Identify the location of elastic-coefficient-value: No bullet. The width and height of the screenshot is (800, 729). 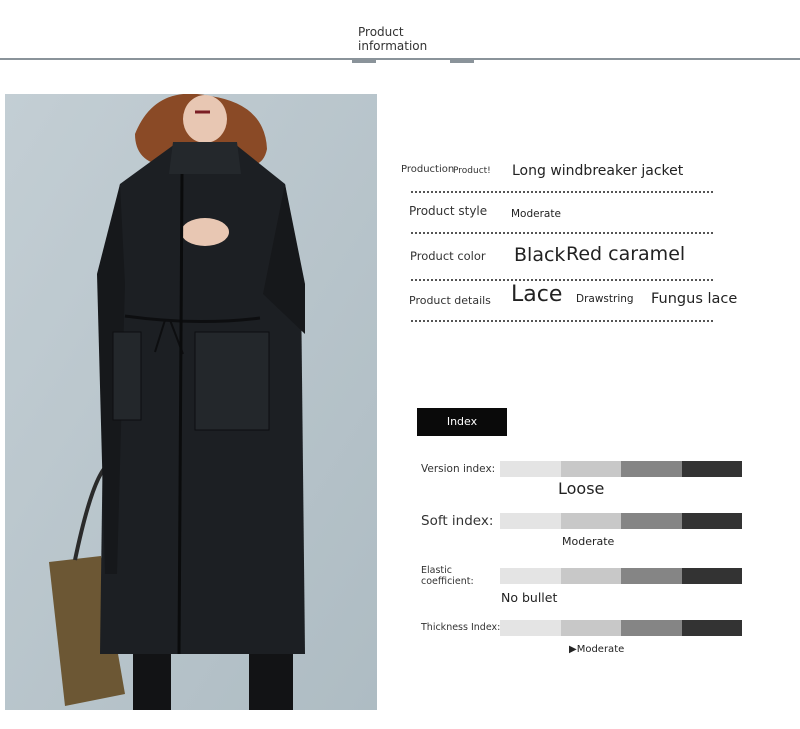
(529, 597).